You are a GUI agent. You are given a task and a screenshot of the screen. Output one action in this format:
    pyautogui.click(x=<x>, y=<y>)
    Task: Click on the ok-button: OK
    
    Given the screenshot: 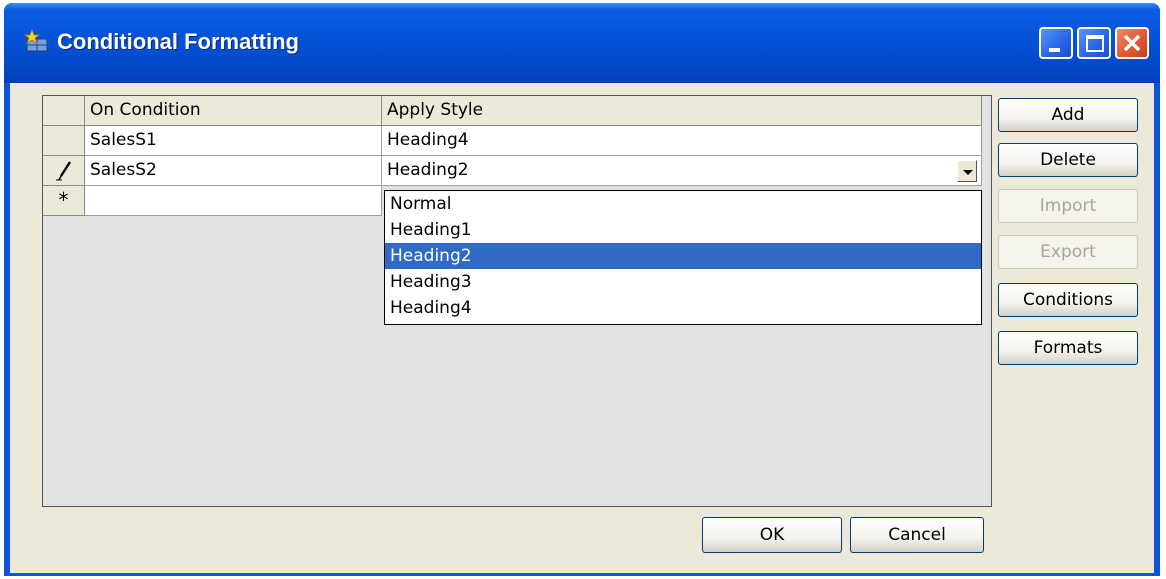 What is the action you would take?
    pyautogui.click(x=772, y=535)
    